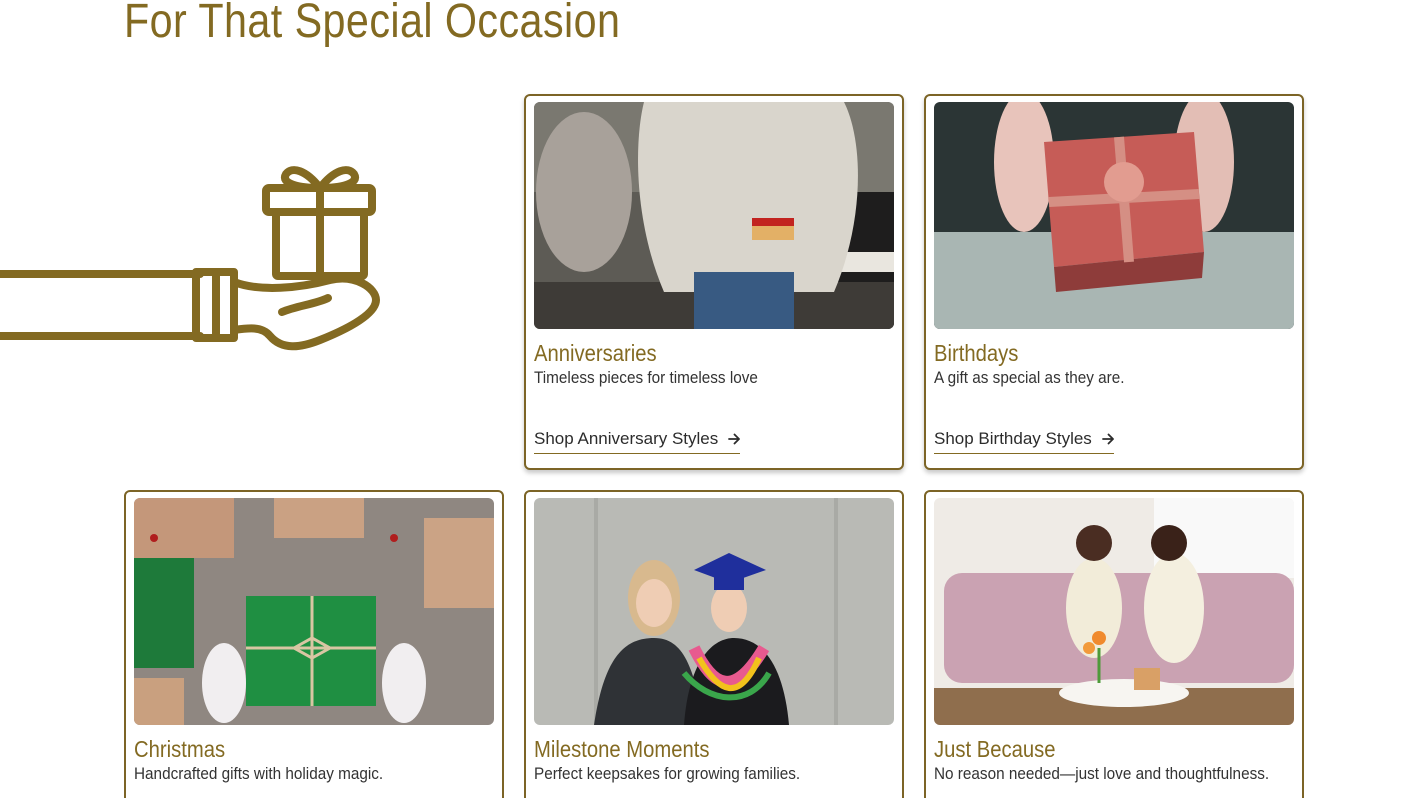 The width and height of the screenshot is (1427, 798). I want to click on card-title: Anniversaries, so click(595, 353).